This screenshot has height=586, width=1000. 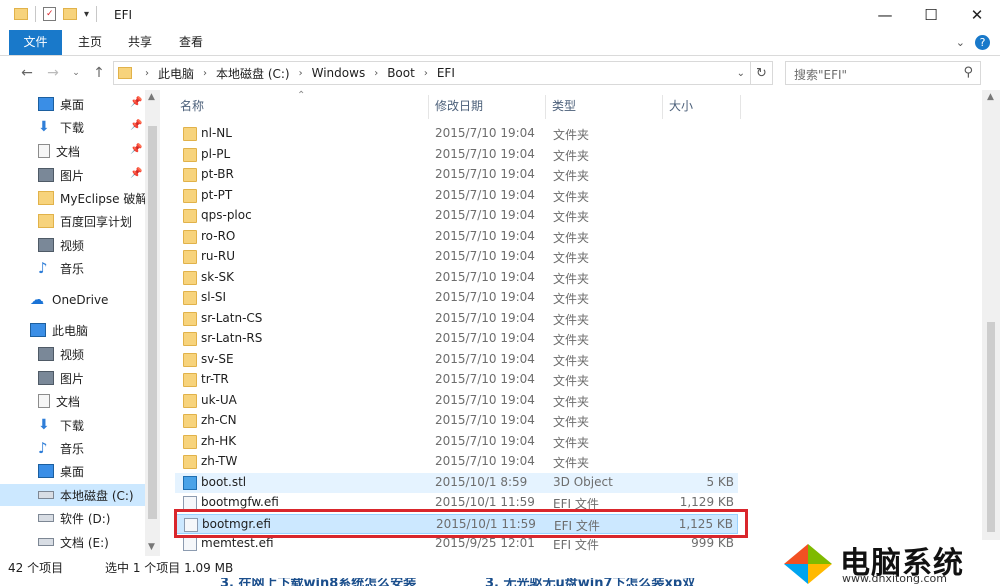 I want to click on table-row: ru-RU 2015/7/10 19:04 文件夹, so click(x=456, y=257).